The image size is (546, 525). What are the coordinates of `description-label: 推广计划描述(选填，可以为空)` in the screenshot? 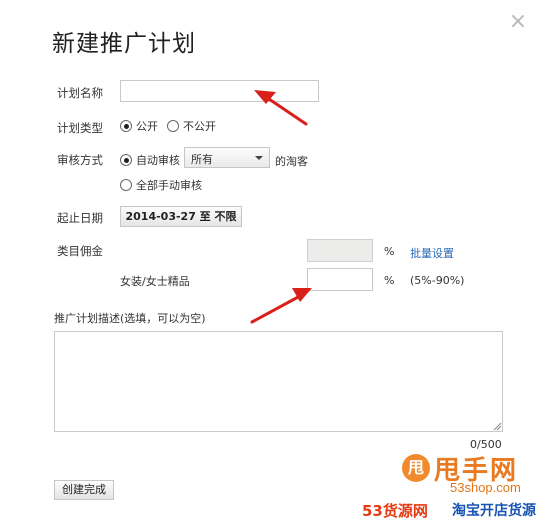 It's located at (130, 318).